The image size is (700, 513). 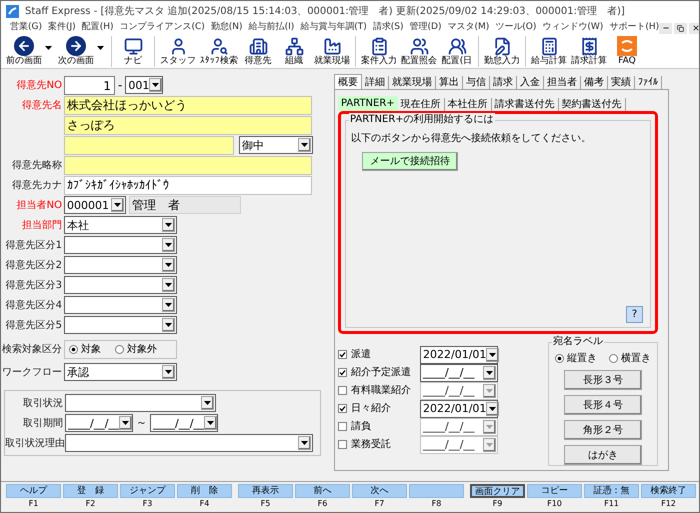 I want to click on toolbar-button: スタッフ, so click(x=178, y=51).